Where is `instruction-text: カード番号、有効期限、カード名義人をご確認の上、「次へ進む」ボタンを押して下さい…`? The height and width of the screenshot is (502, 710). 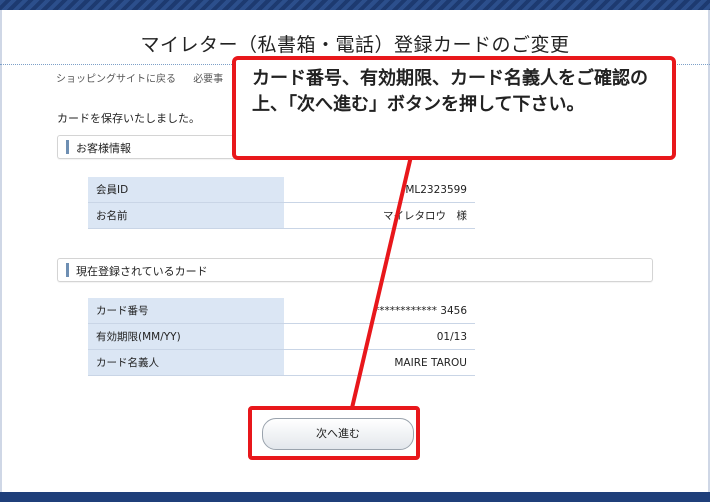 instruction-text: カード番号、有効期限、カード名義人をご確認の上、「次へ進む」ボタンを押して下さい… is located at coordinates (450, 91).